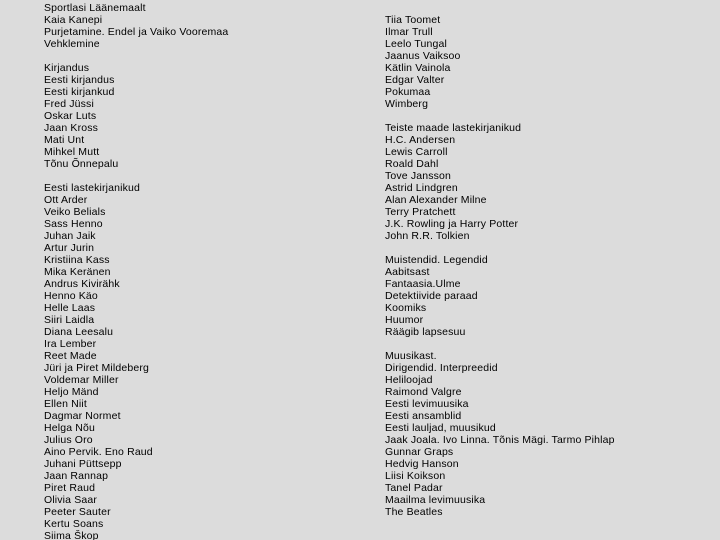 This screenshot has width=720, height=540. What do you see at coordinates (545, 104) in the screenshot?
I see `right-list-item: Wimberg` at bounding box center [545, 104].